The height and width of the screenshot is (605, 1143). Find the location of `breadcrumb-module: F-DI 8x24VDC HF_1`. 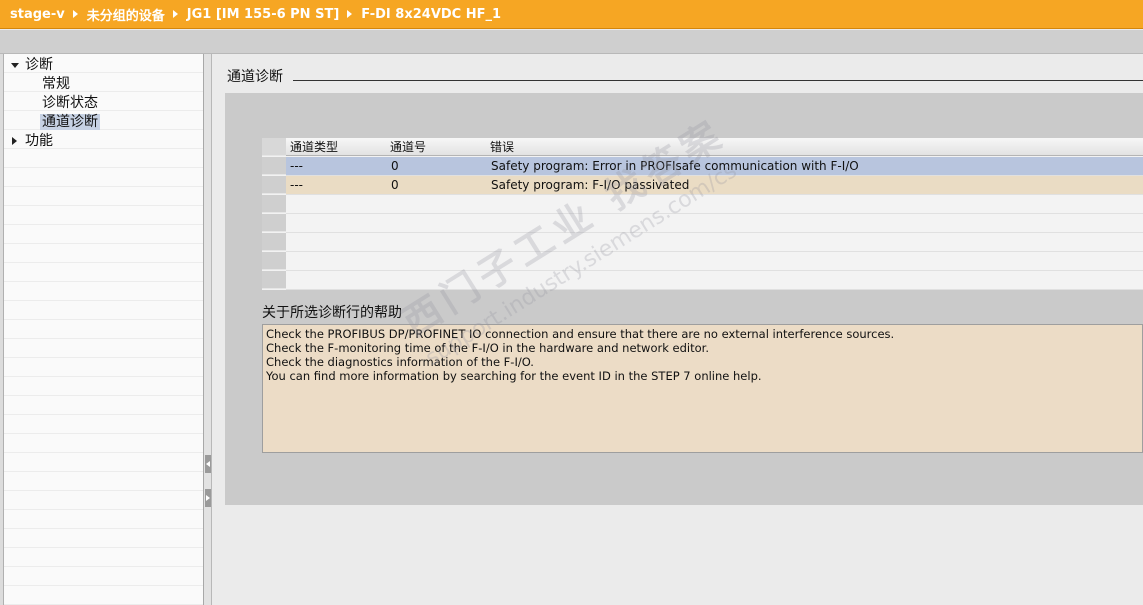

breadcrumb-module: F-DI 8x24VDC HF_1 is located at coordinates (431, 14).